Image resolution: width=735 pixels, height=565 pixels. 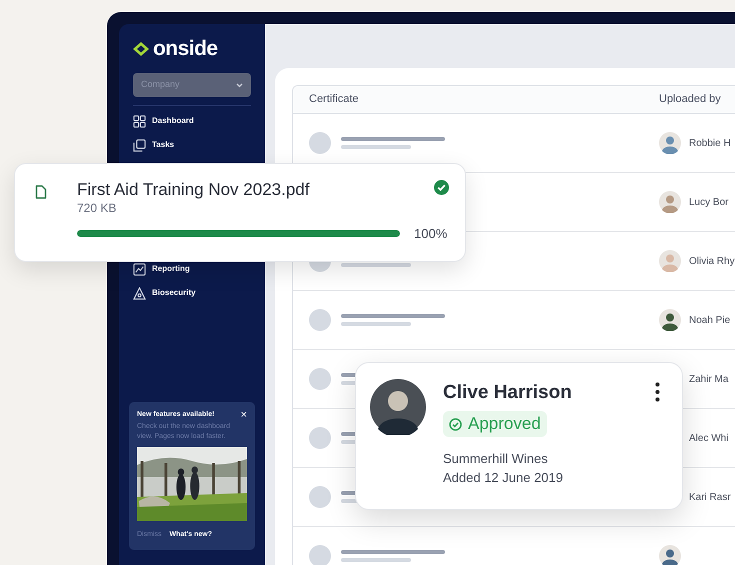 What do you see at coordinates (41, 192) in the screenshot?
I see `document-icon` at bounding box center [41, 192].